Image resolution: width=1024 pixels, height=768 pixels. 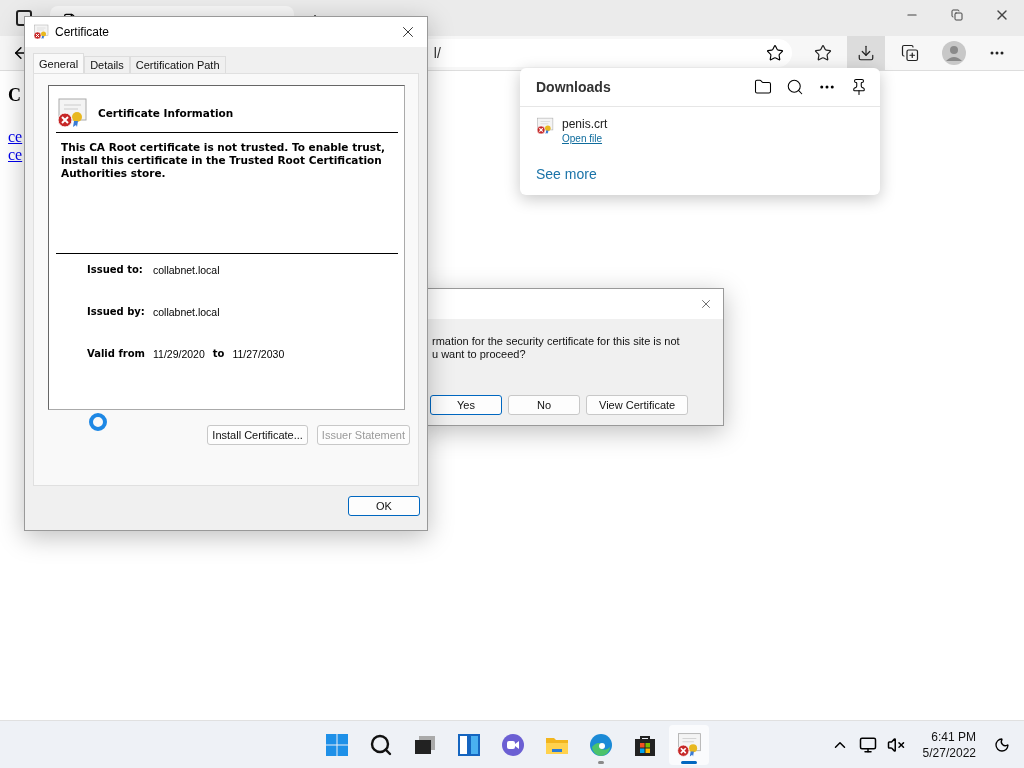 What do you see at coordinates (479, 354) in the screenshot?
I see `dialog-message: u want to proceed?` at bounding box center [479, 354].